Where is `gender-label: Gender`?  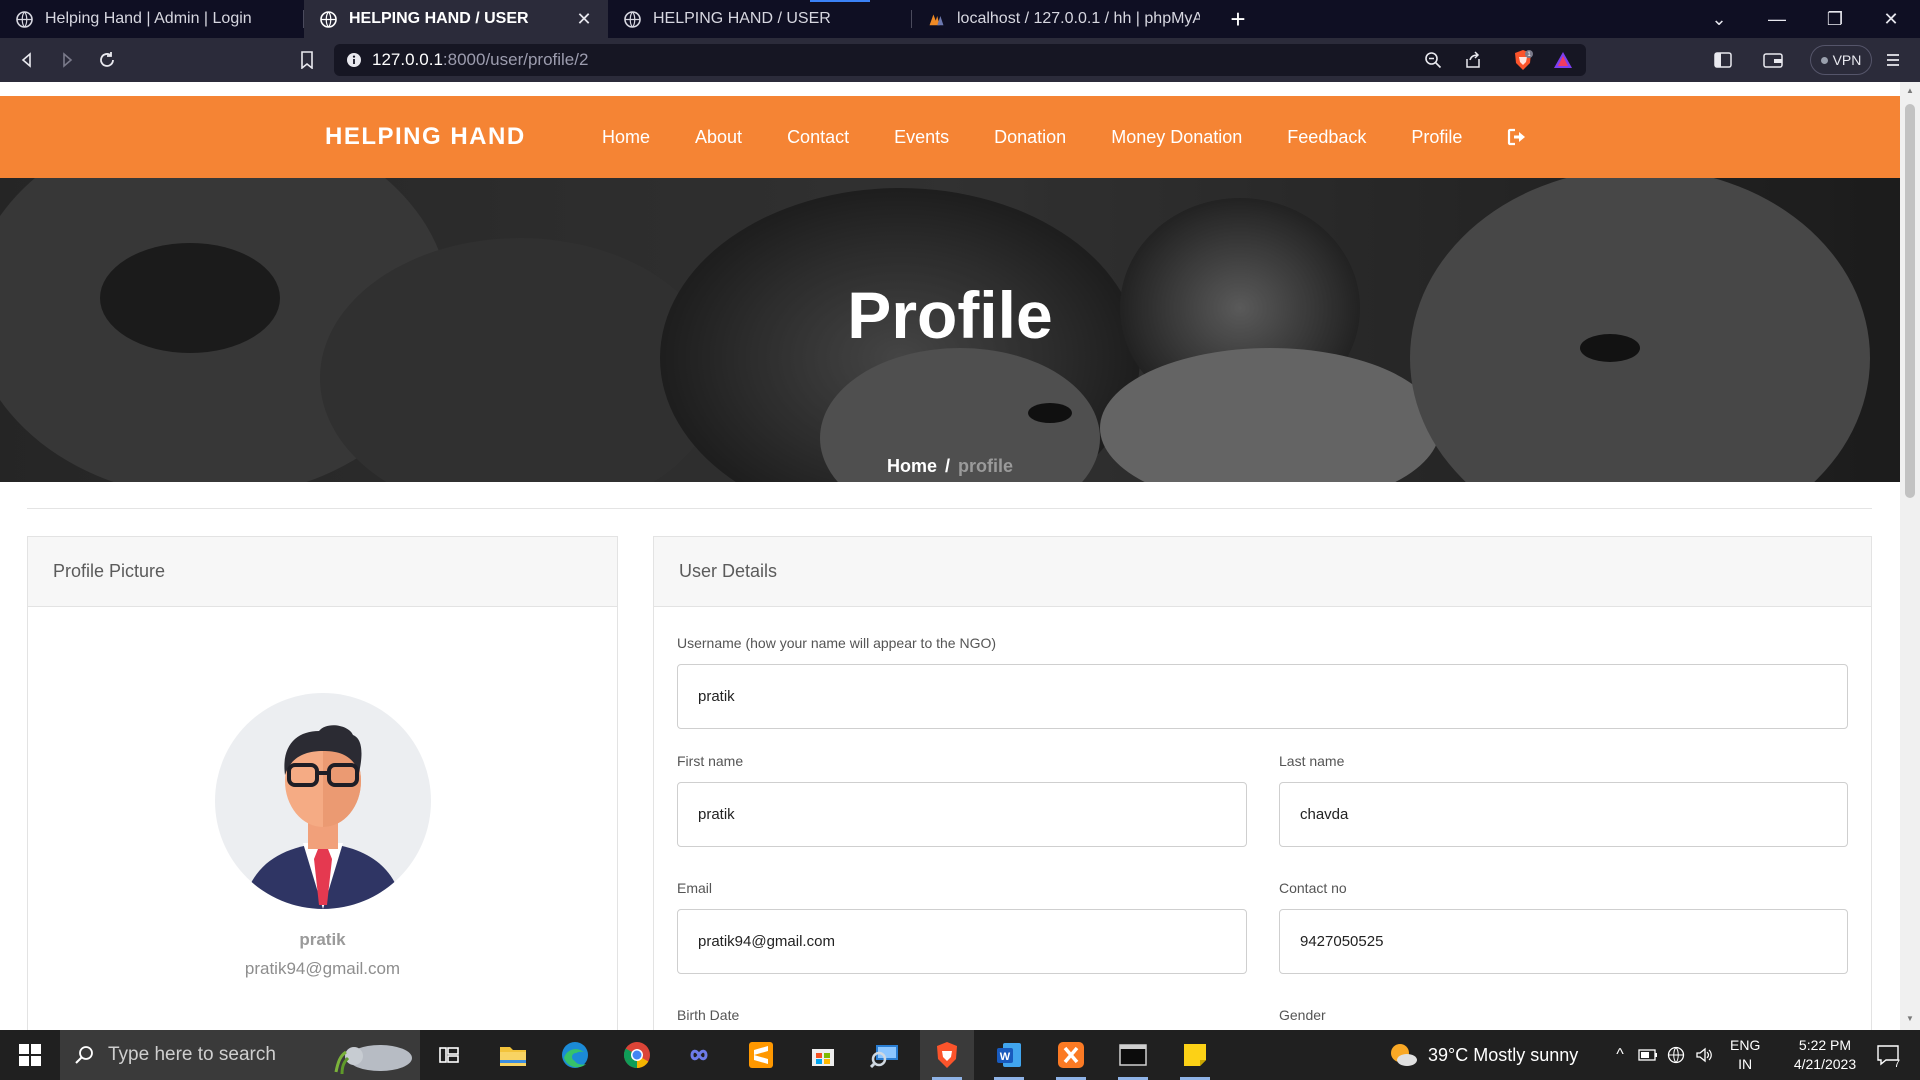 gender-label: Gender is located at coordinates (1302, 1015).